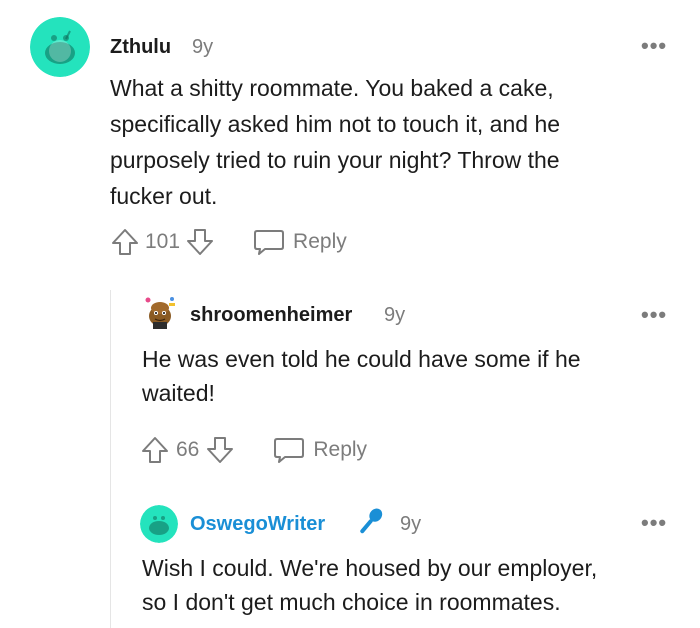  I want to click on vote-score: 66, so click(188, 449).